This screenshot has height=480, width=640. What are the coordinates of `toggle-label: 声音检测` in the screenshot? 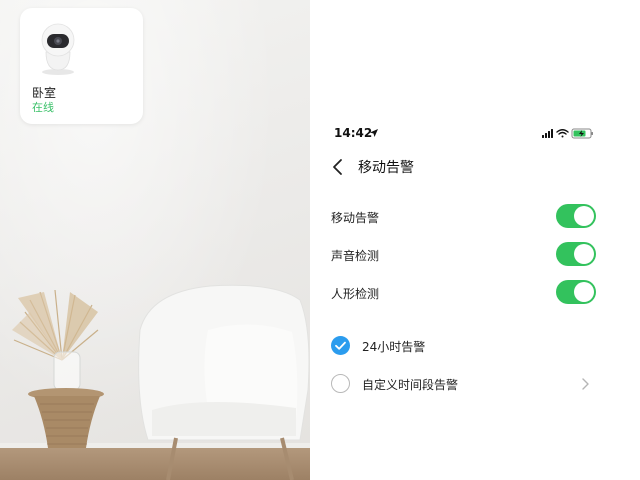 It's located at (355, 256).